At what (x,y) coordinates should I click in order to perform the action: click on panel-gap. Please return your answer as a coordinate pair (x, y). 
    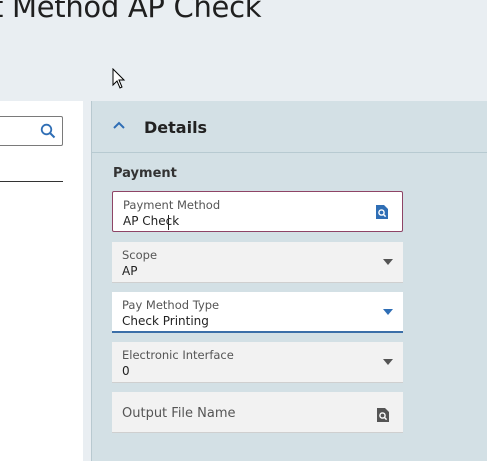
    Looking at the image, I should click on (87, 281).